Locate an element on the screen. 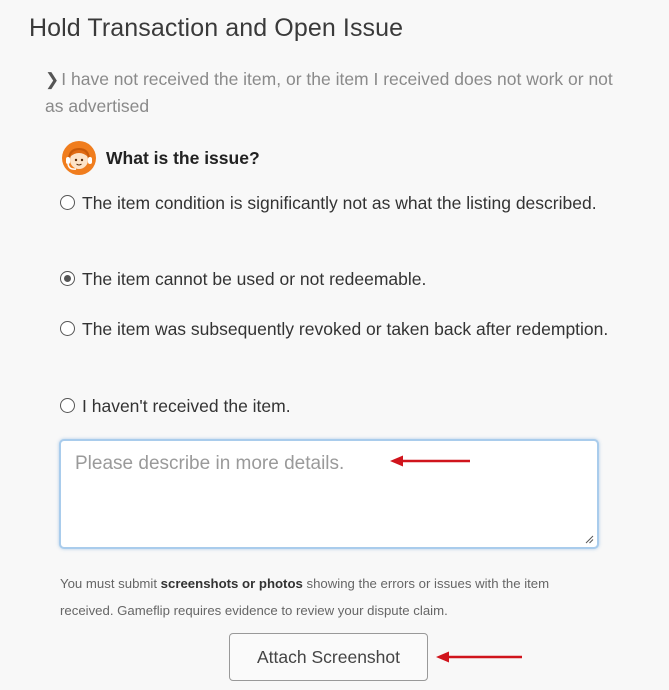 The image size is (669, 690). details-textarea is located at coordinates (329, 494).